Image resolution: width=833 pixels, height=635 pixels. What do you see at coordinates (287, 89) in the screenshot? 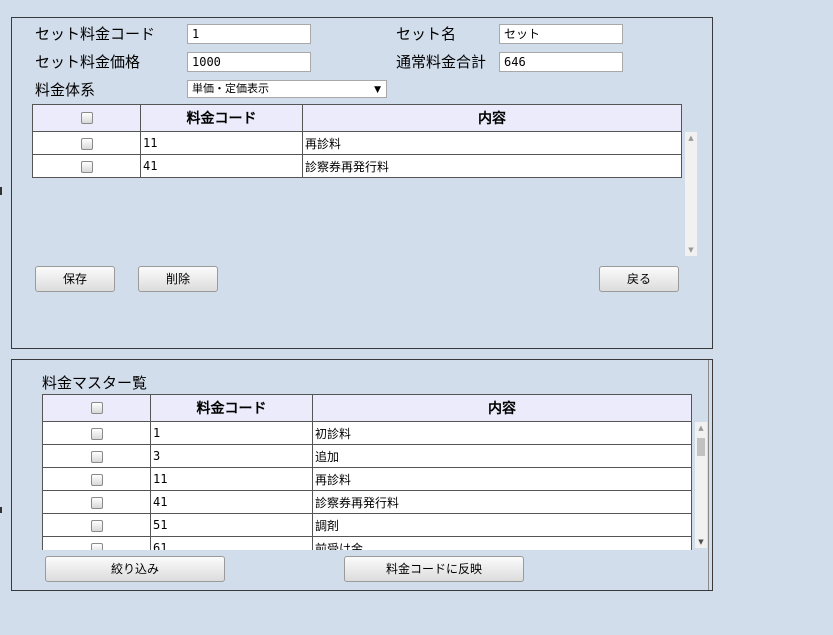
I see `fee-system-select: 単価・定価表示 ▼` at bounding box center [287, 89].